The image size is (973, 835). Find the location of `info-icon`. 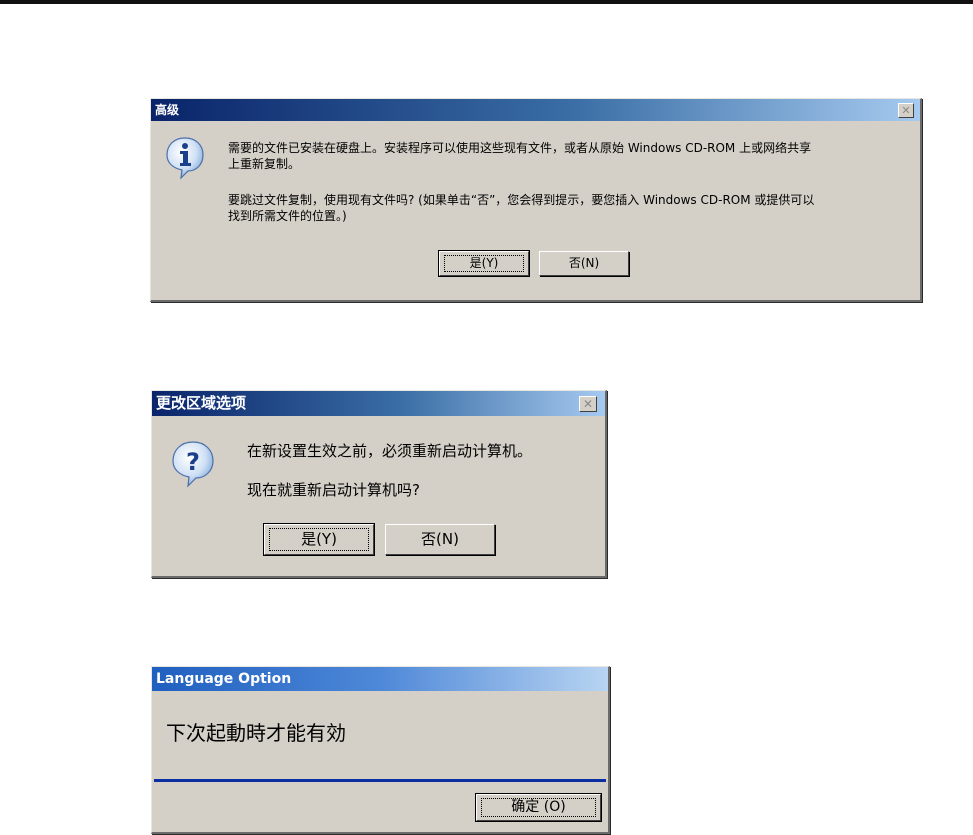

info-icon is located at coordinates (185, 160).